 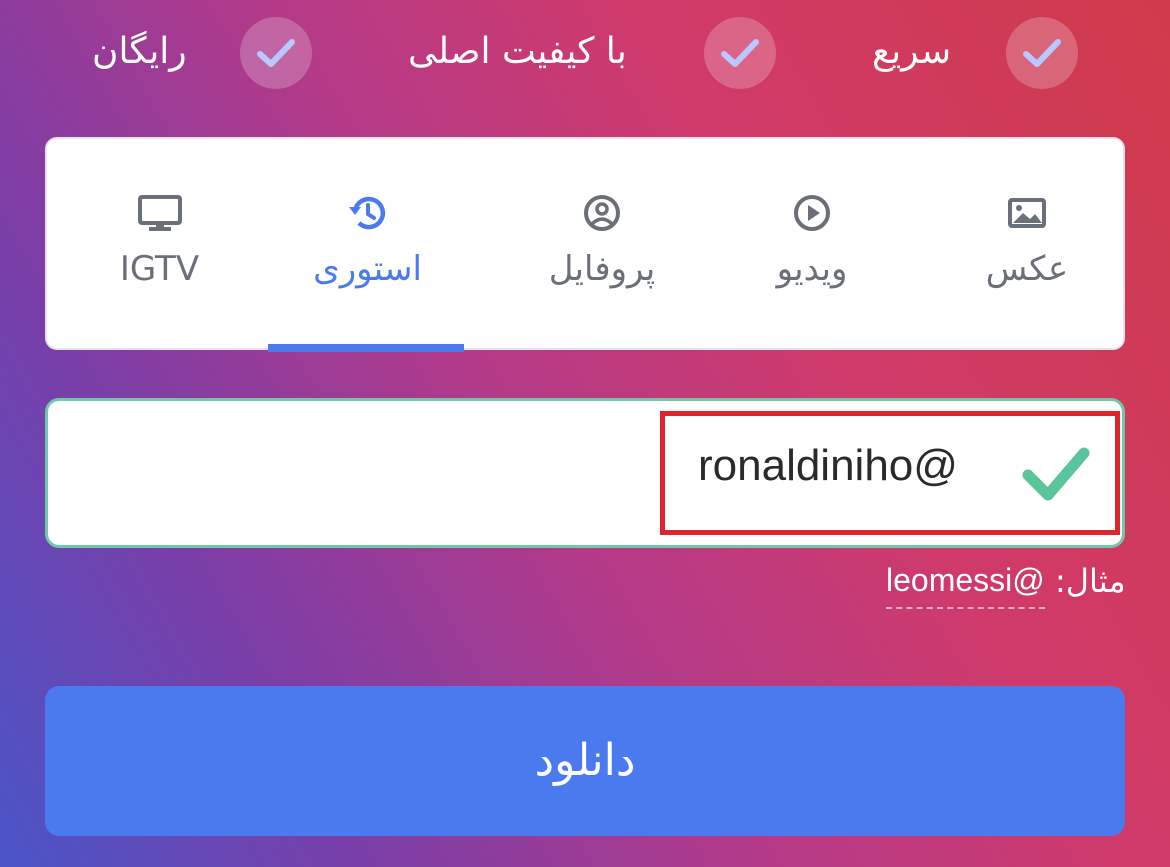 What do you see at coordinates (912, 51) in the screenshot?
I see `feature-label-fast: سریع` at bounding box center [912, 51].